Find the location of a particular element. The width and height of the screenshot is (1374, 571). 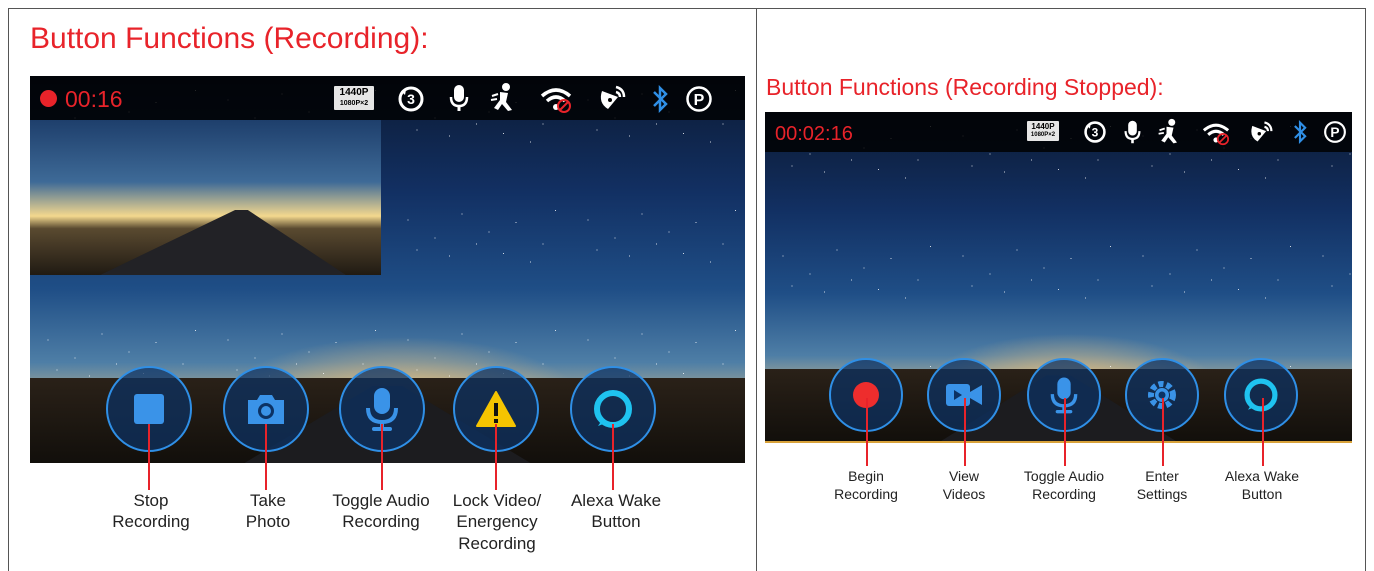

caption-line: Enter is located at coordinates (1162, 476).